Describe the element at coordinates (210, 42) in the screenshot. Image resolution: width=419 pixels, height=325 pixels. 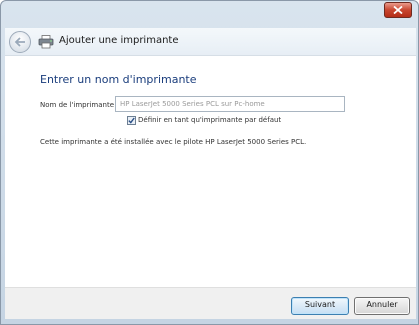
I see `wizard-header: Ajouter une imprimante` at that location.